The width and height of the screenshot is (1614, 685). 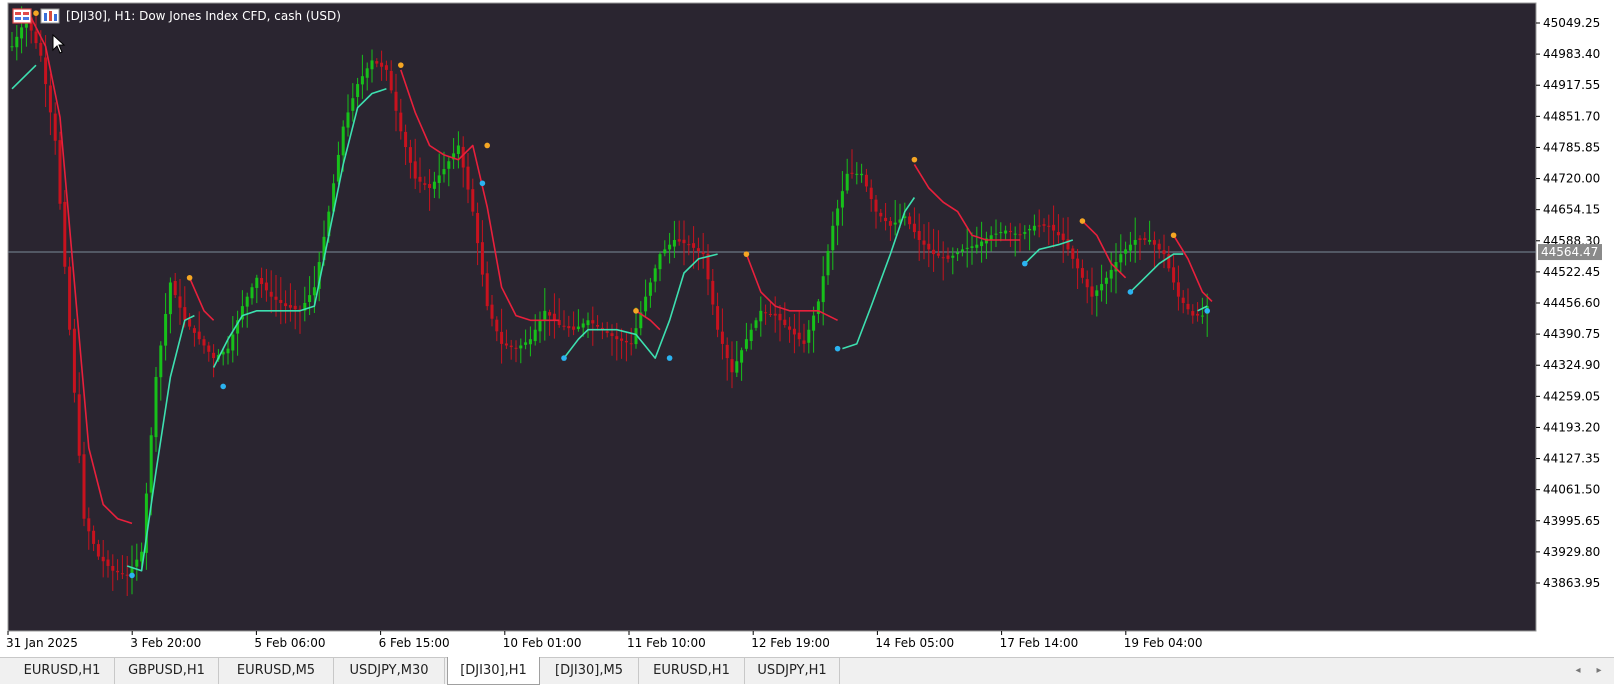 I want to click on symbol-grid-icon, so click(x=22, y=16).